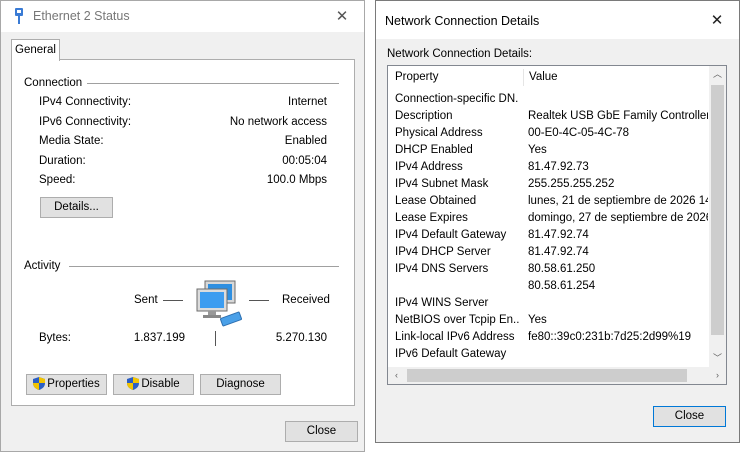 This screenshot has height=459, width=743. Describe the element at coordinates (416, 77) in the screenshot. I see `column-header-property: Property` at that location.